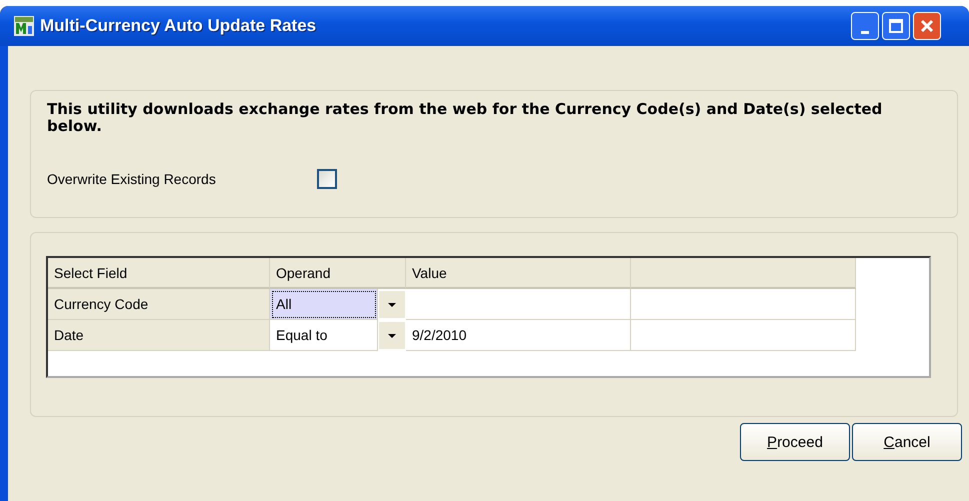 Image resolution: width=969 pixels, height=501 pixels. I want to click on close-icon, so click(927, 26).